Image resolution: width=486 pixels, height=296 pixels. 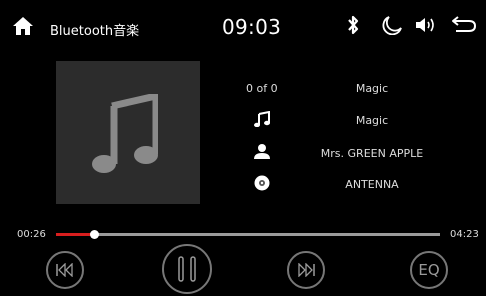 What do you see at coordinates (353, 27) in the screenshot?
I see `bluetooth-icon` at bounding box center [353, 27].